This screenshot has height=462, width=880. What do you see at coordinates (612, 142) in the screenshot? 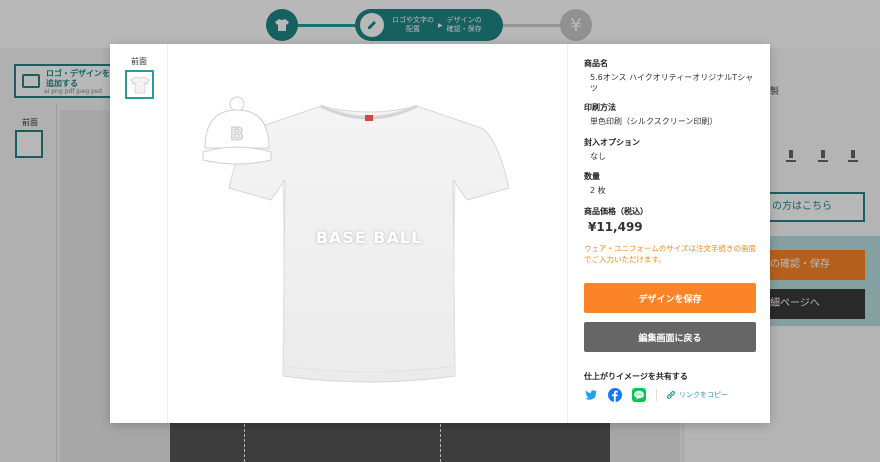
I see `packing-option-label: 封入オプション` at bounding box center [612, 142].